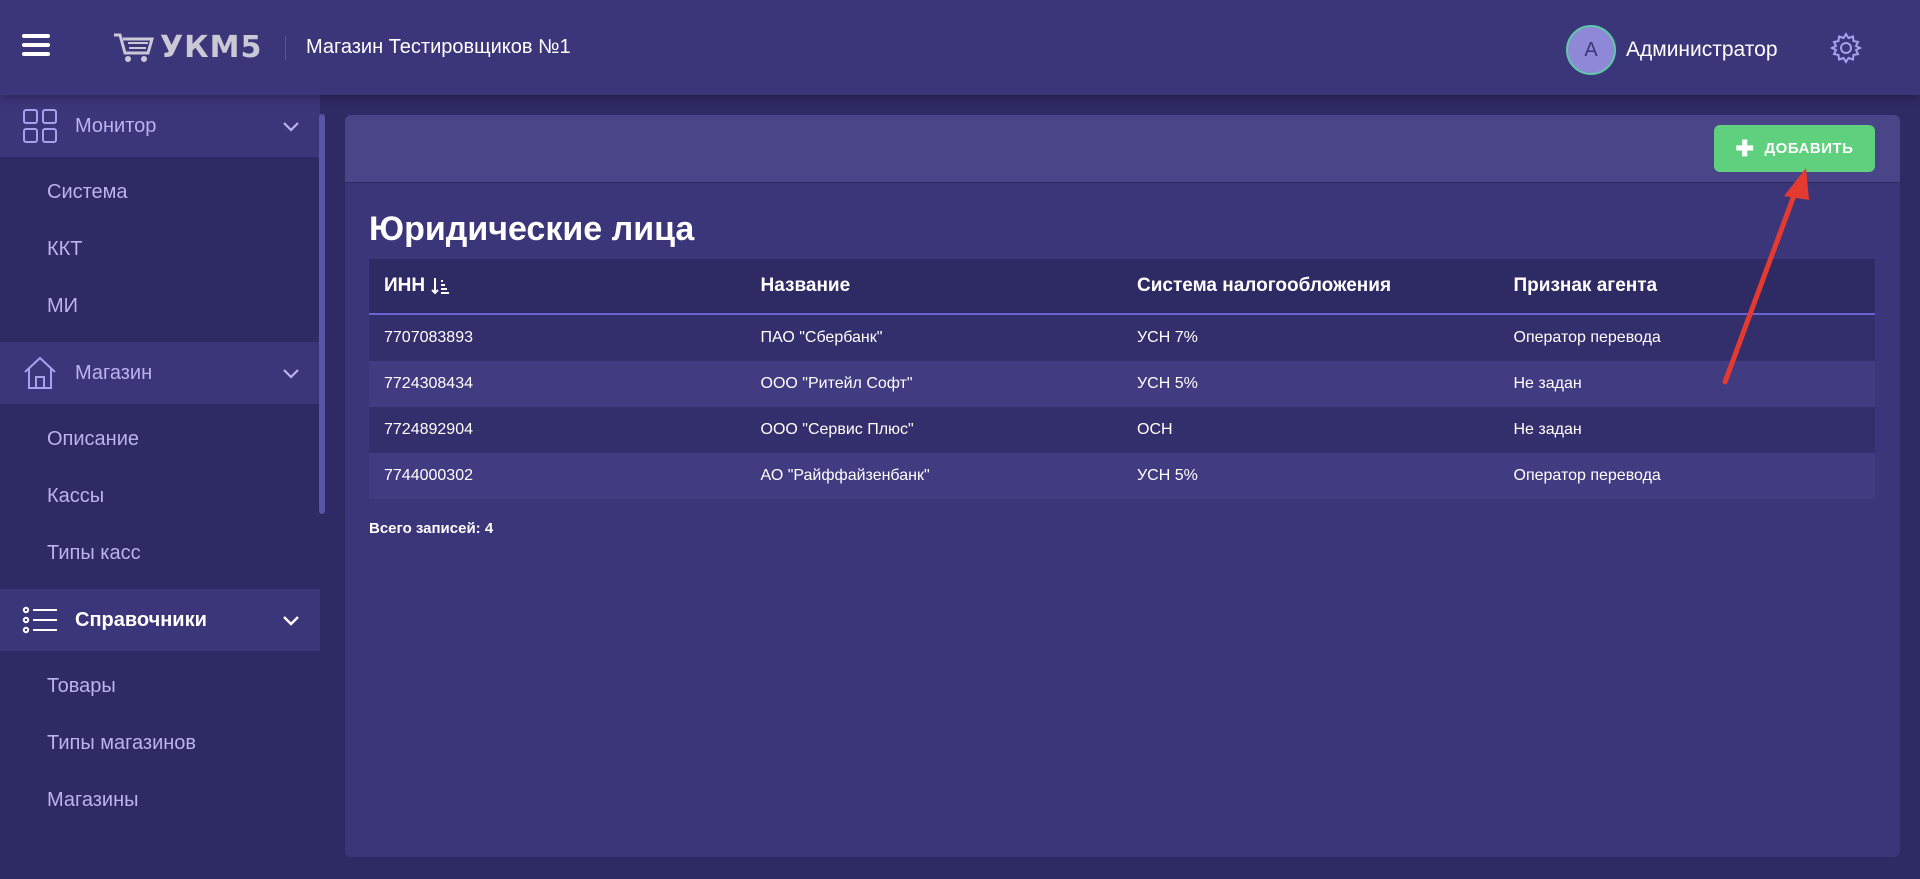  I want to click on gear-icon, so click(1846, 48).